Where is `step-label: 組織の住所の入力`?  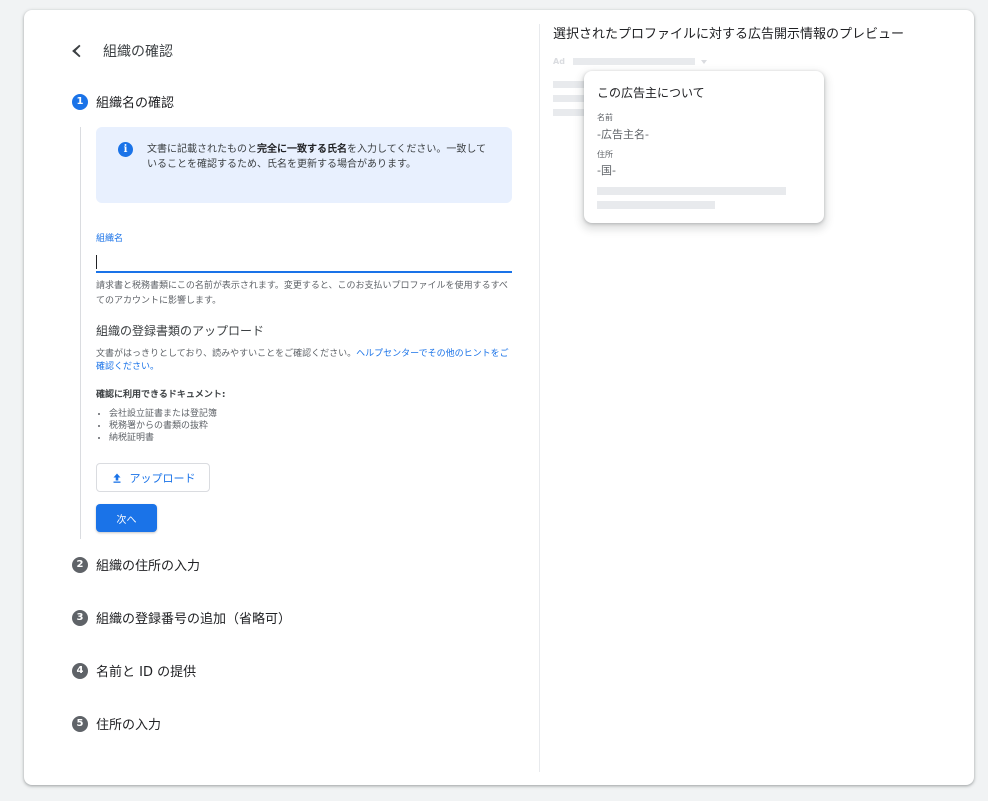
step-label: 組織の住所の入力 is located at coordinates (148, 566).